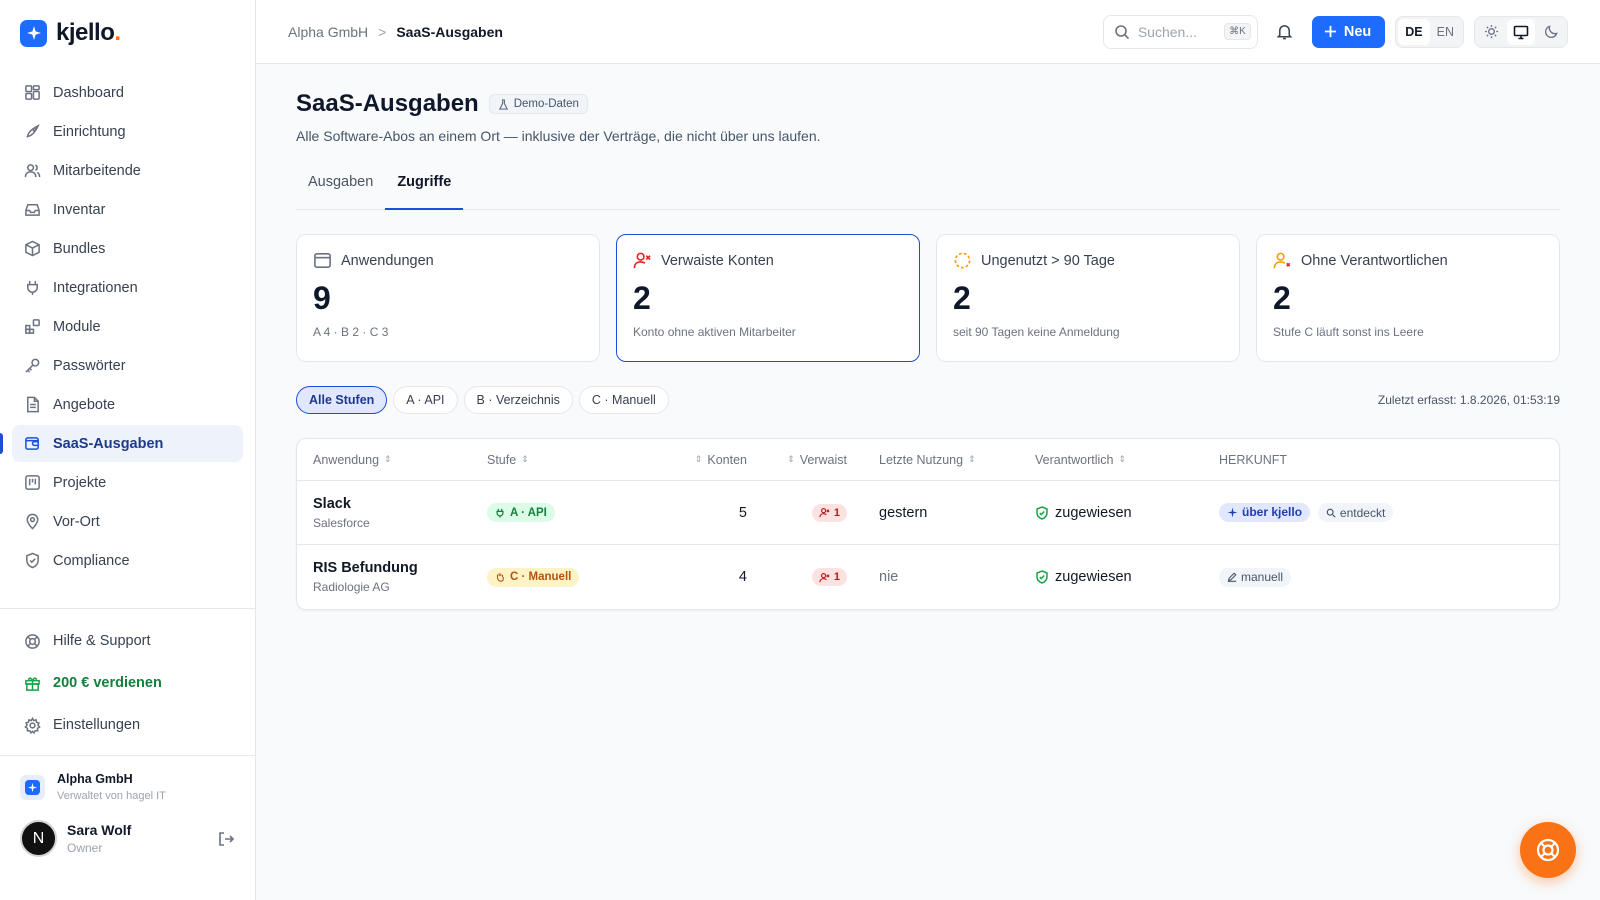  What do you see at coordinates (342, 400) in the screenshot?
I see `filter-chip-alle: Alle Stufen` at bounding box center [342, 400].